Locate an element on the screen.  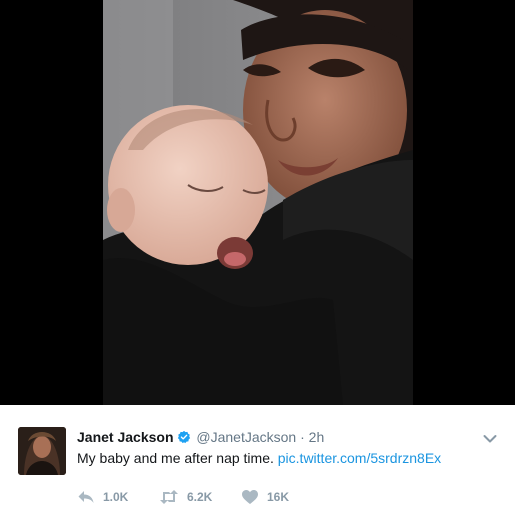
display-name: Janet Jackson is located at coordinates (125, 437).